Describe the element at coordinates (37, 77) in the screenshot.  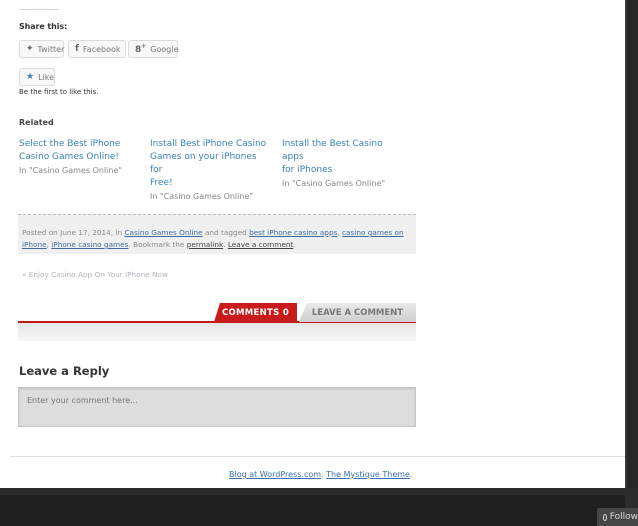
I see `like-button: ★ Like` at that location.